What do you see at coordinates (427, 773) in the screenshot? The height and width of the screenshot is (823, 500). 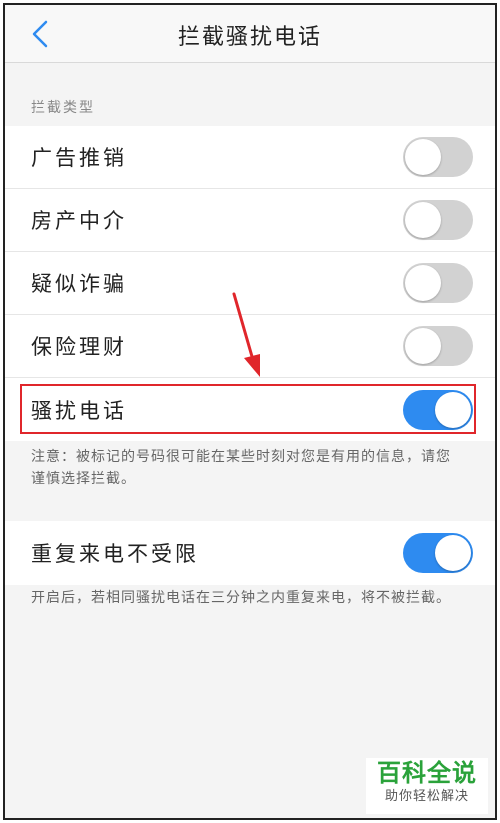 I see `watermark-title: 百科全说` at bounding box center [427, 773].